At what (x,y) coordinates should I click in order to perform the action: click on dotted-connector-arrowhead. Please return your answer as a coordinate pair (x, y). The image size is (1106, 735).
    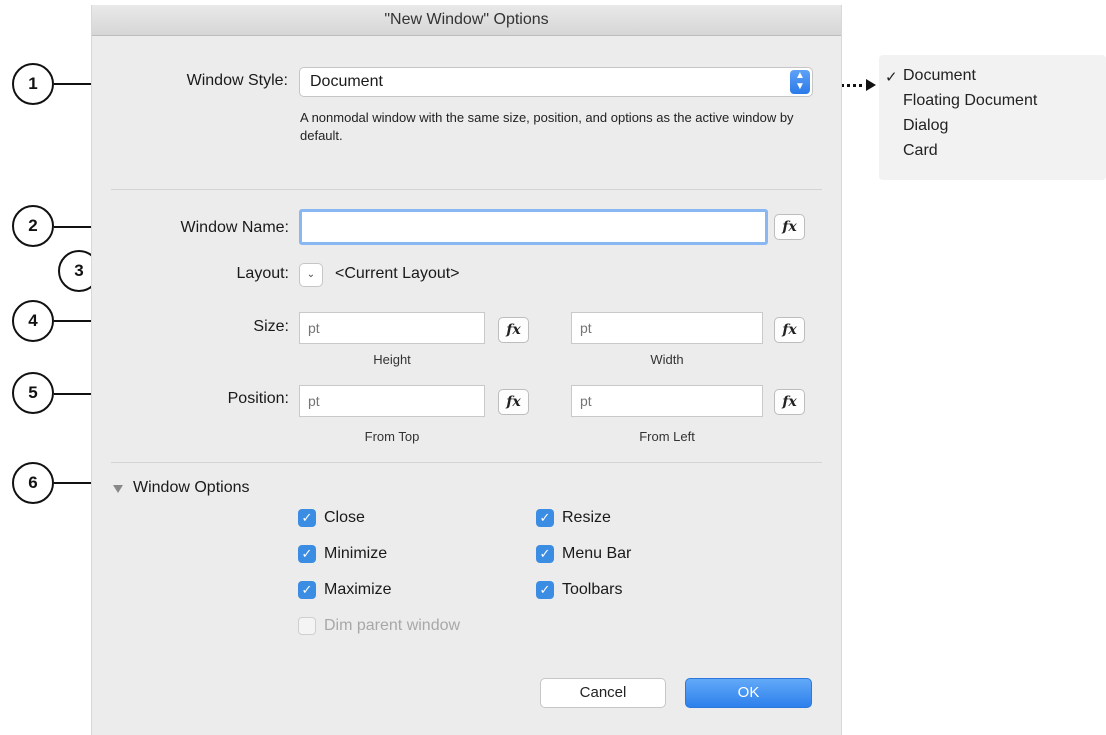
    Looking at the image, I should click on (871, 85).